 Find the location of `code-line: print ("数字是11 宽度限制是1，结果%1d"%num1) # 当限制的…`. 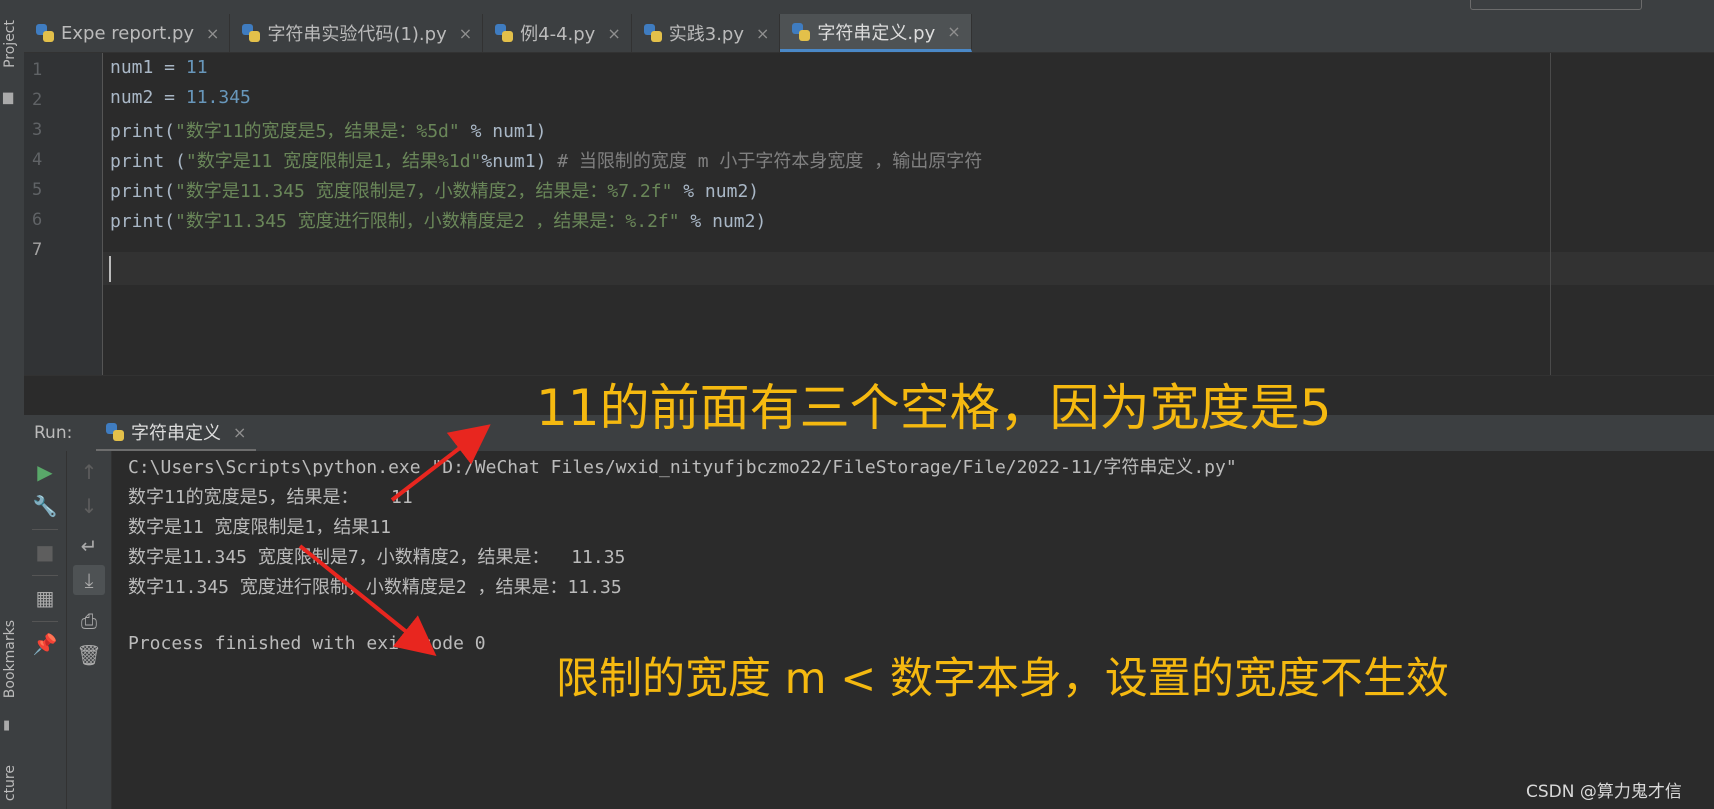

code-line: print ("数字是11 宽度限制是1，结果%1d"%num1) # 当限制的… is located at coordinates (546, 160).